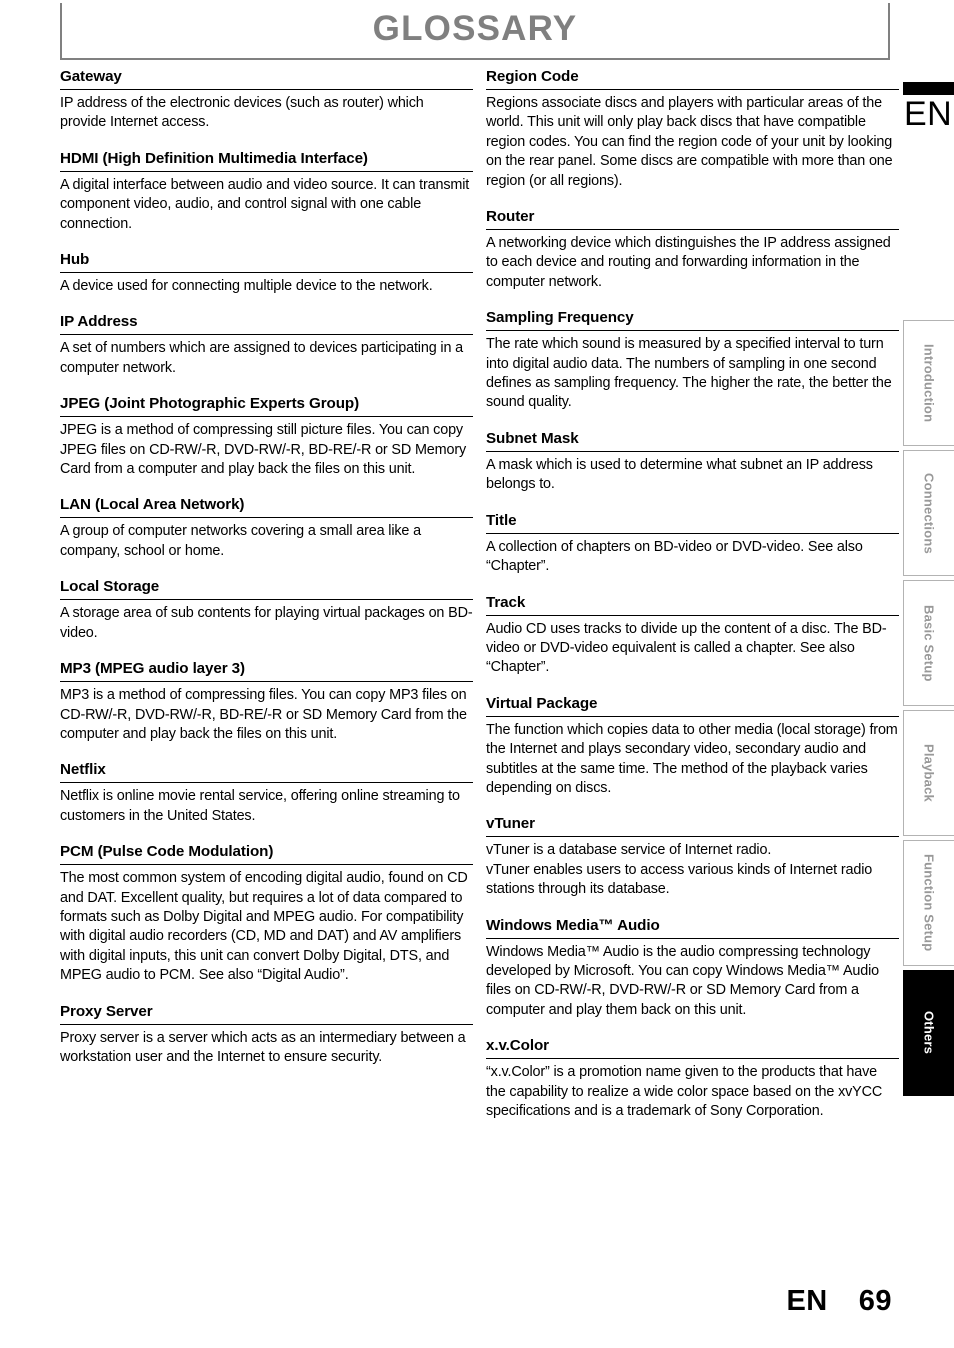 This screenshot has width=954, height=1348. Describe the element at coordinates (692, 441) in the screenshot. I see `glossary-term-title: Subnet Mask` at that location.